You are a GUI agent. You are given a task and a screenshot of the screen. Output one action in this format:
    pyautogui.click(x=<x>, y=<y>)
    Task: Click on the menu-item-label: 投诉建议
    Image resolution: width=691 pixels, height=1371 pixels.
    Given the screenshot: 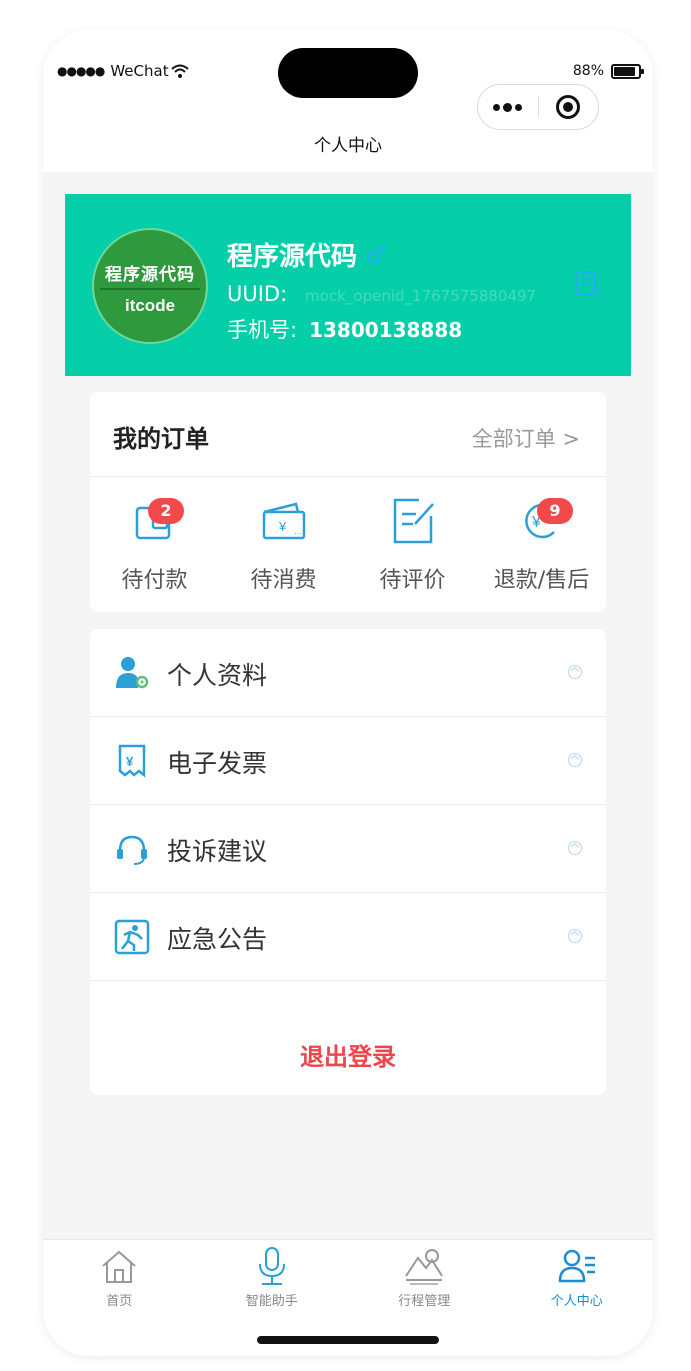 What is the action you would take?
    pyautogui.click(x=217, y=851)
    